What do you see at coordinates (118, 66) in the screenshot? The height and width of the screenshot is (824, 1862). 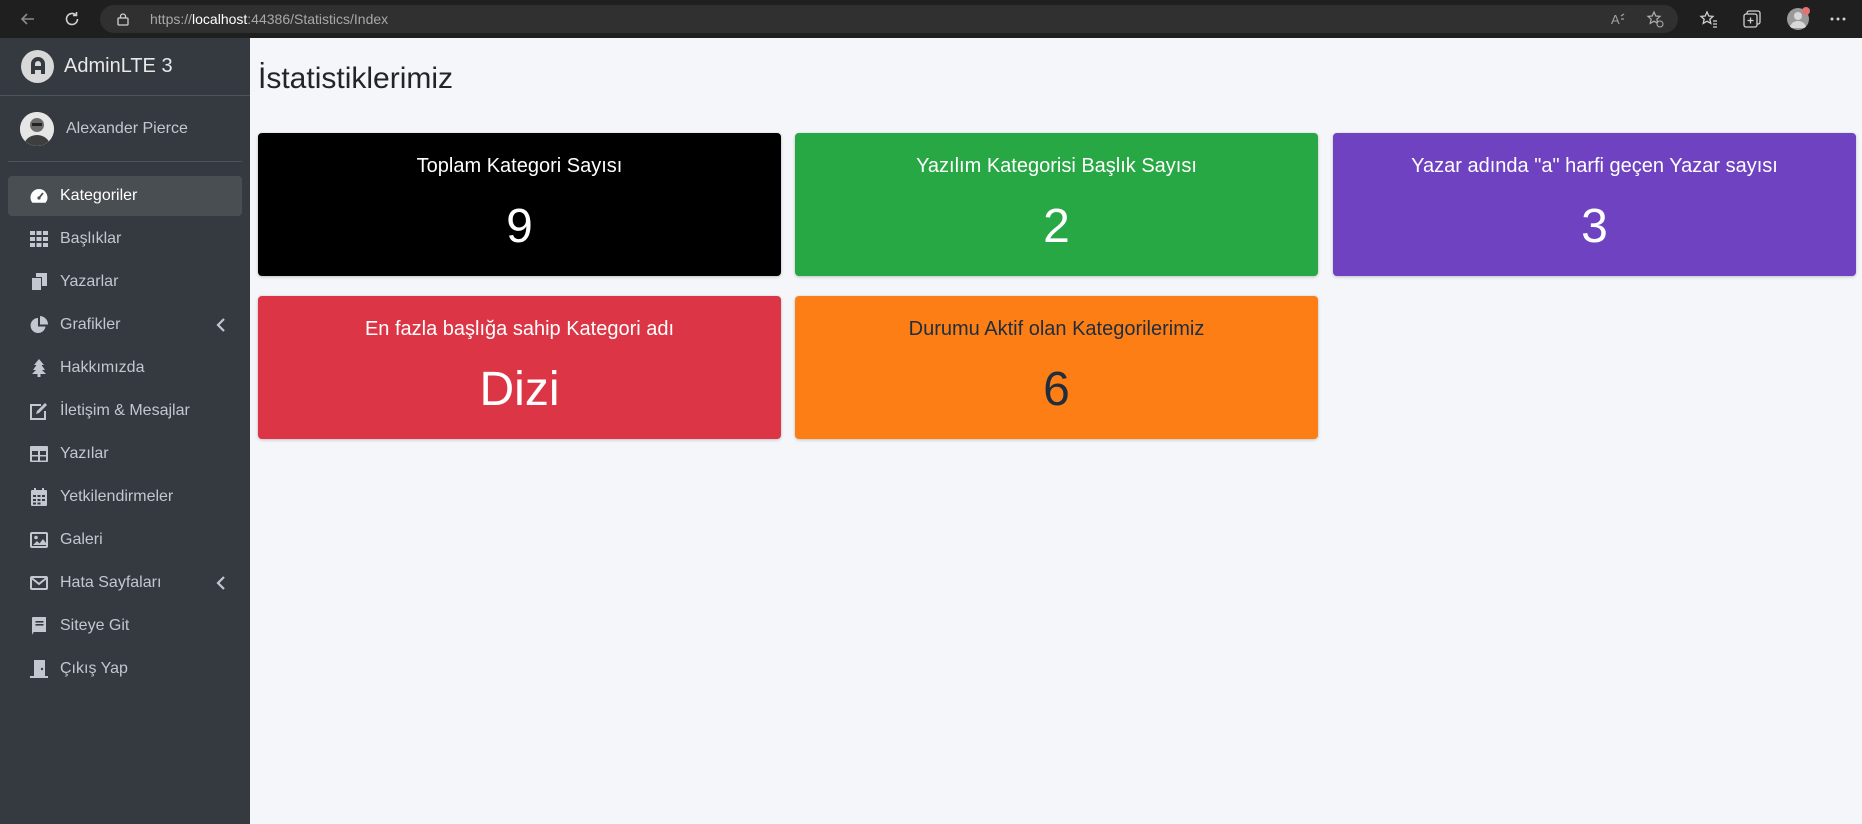 I see `brand-text: AdminLTE 3` at bounding box center [118, 66].